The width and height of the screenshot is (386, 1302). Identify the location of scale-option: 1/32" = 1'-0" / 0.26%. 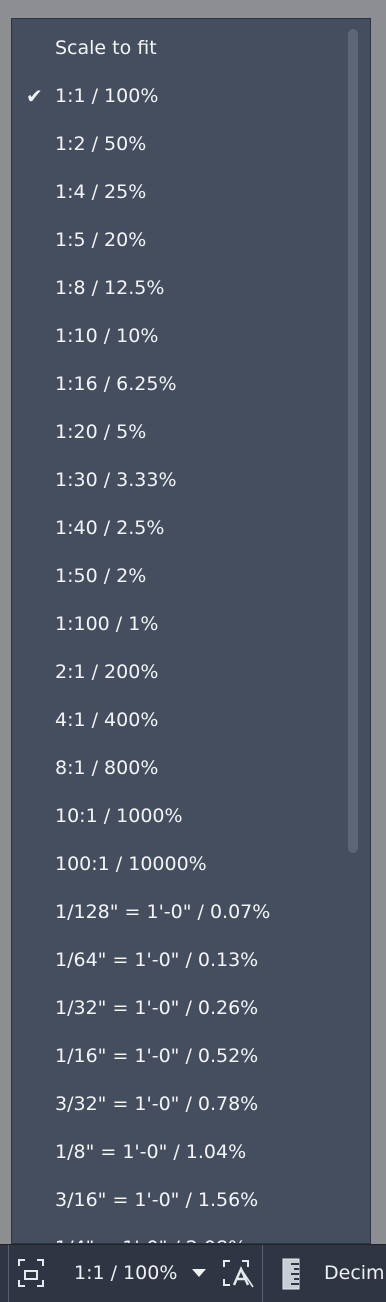
(177, 1008).